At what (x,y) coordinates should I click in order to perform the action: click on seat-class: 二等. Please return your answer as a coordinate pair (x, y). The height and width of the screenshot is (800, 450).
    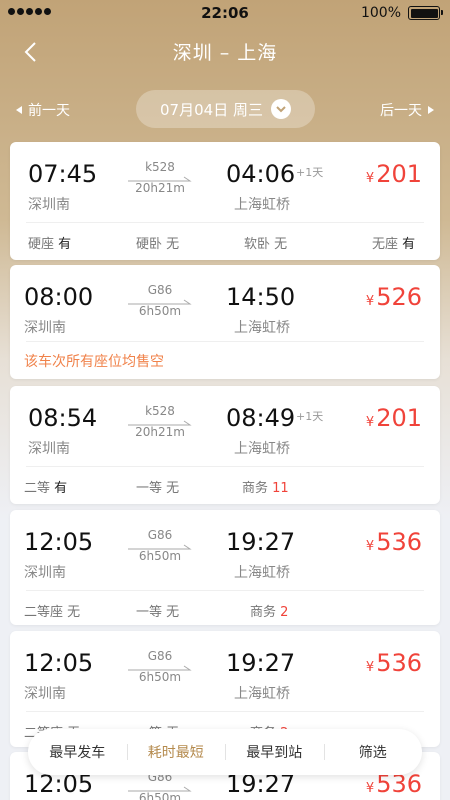
    Looking at the image, I should click on (37, 488).